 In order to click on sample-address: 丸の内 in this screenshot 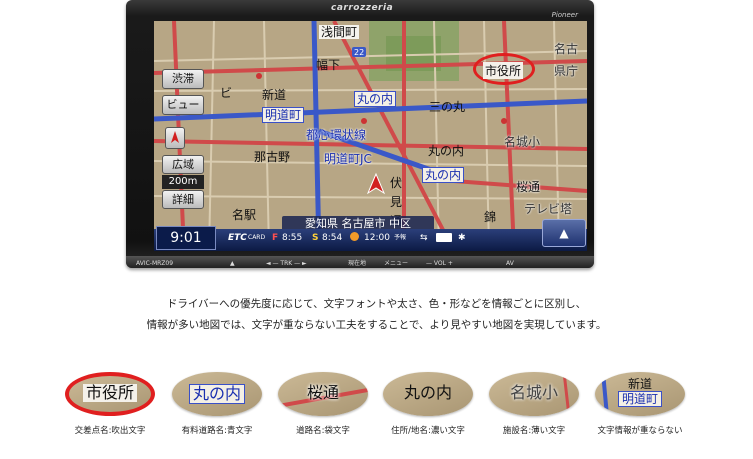, I will do `click(428, 394)`.